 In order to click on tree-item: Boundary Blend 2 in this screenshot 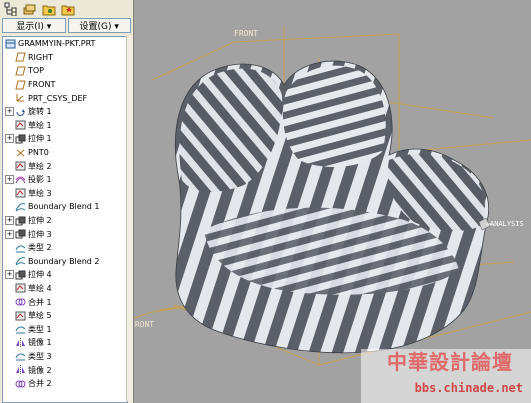, I will do `click(65, 262)`.